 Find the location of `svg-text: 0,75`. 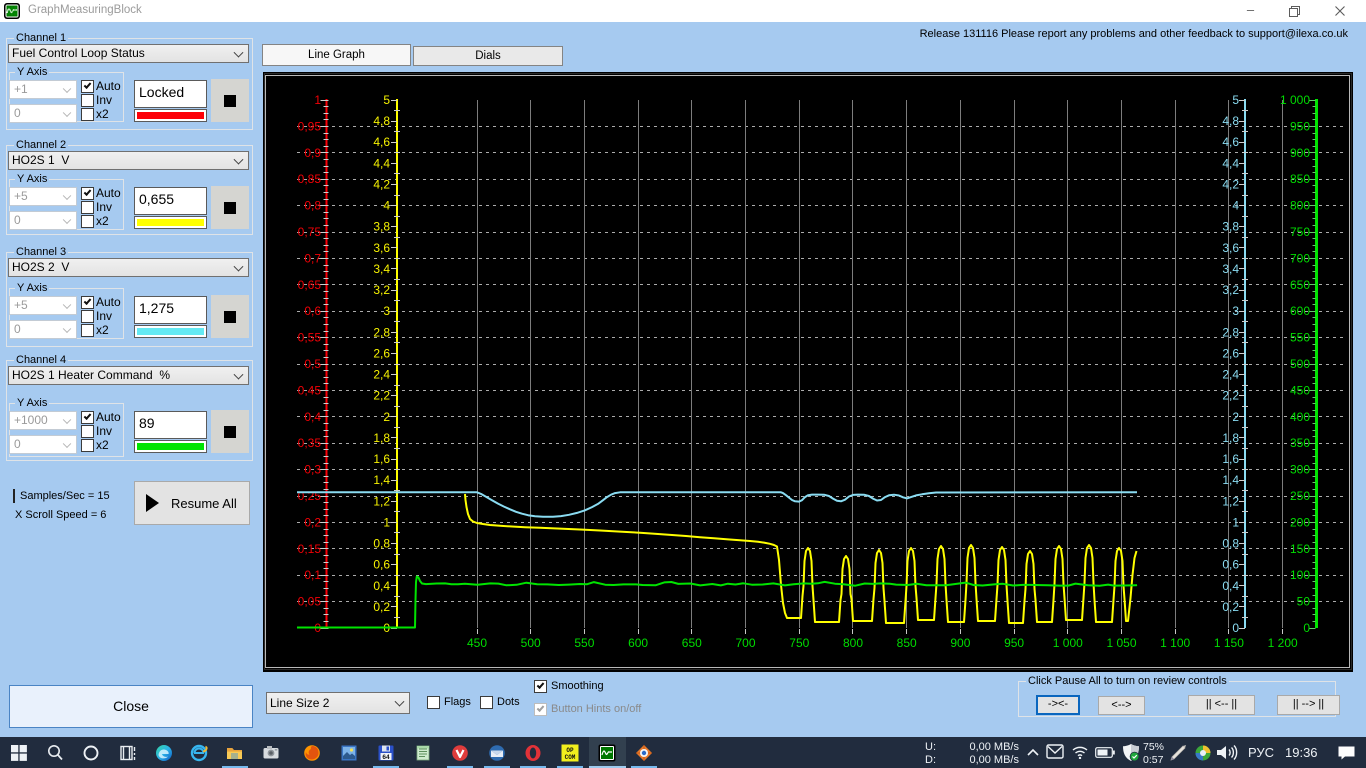

svg-text: 0,75 is located at coordinates (310, 232).